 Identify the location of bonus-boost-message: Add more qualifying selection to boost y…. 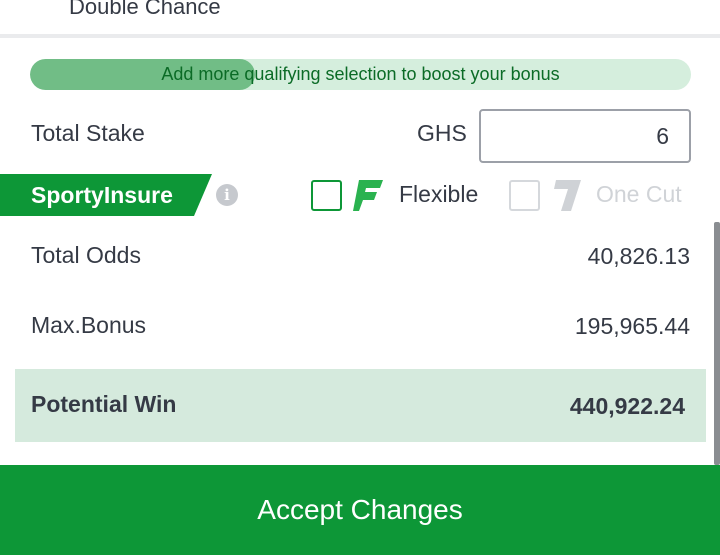
(360, 74).